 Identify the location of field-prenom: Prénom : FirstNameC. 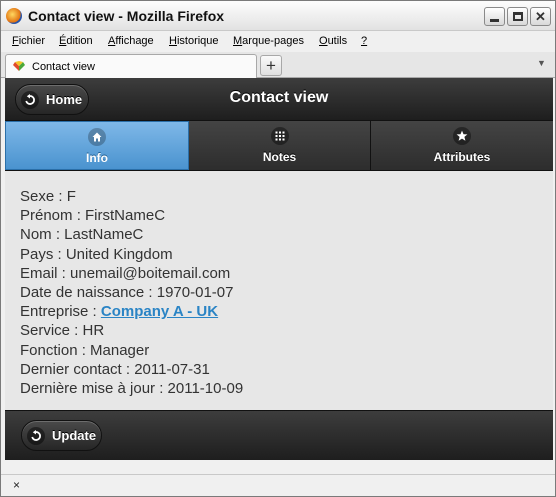
(93, 216).